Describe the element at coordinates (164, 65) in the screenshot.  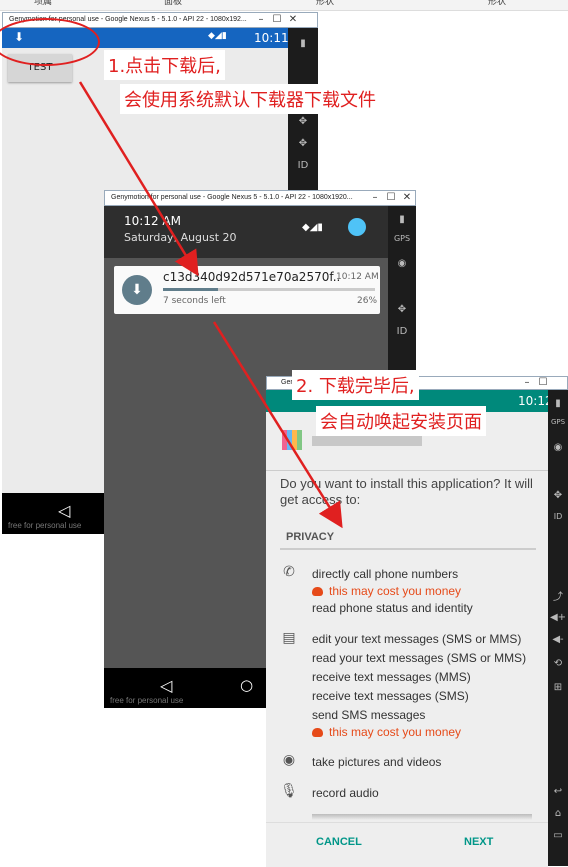
I see `annotation-step1-line1: 1.点击下载后,` at that location.